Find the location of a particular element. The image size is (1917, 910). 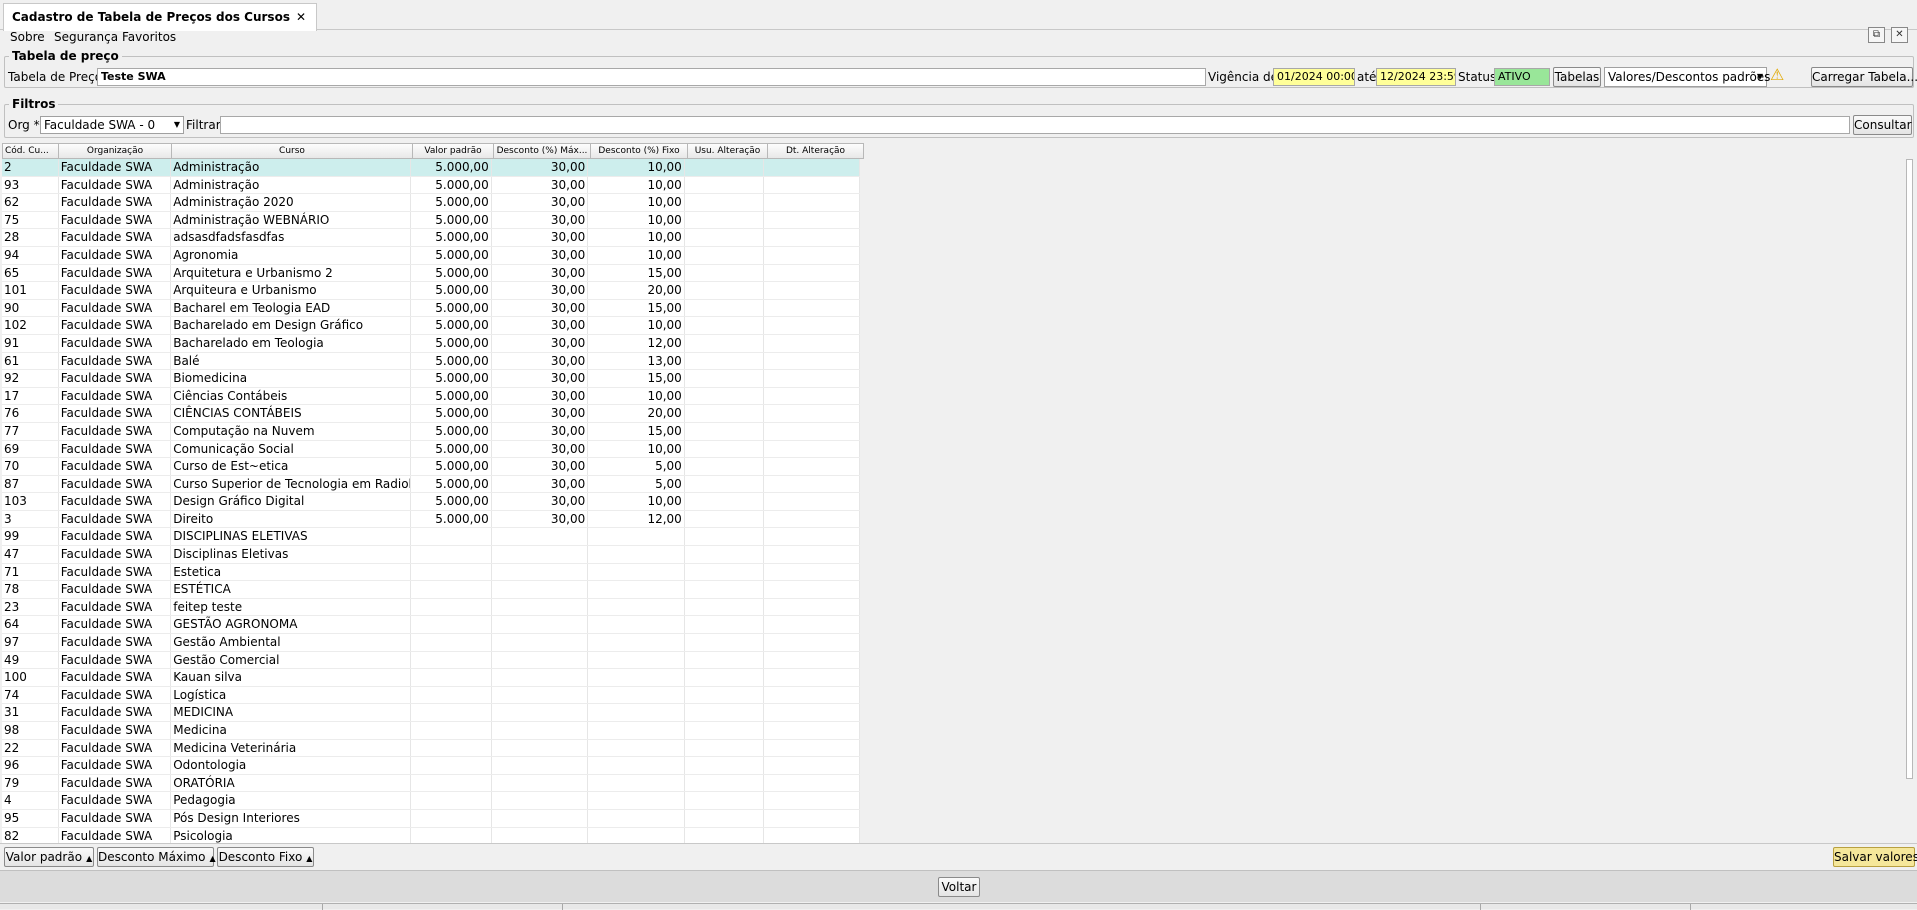

column-header-course: Curso is located at coordinates (292, 151).